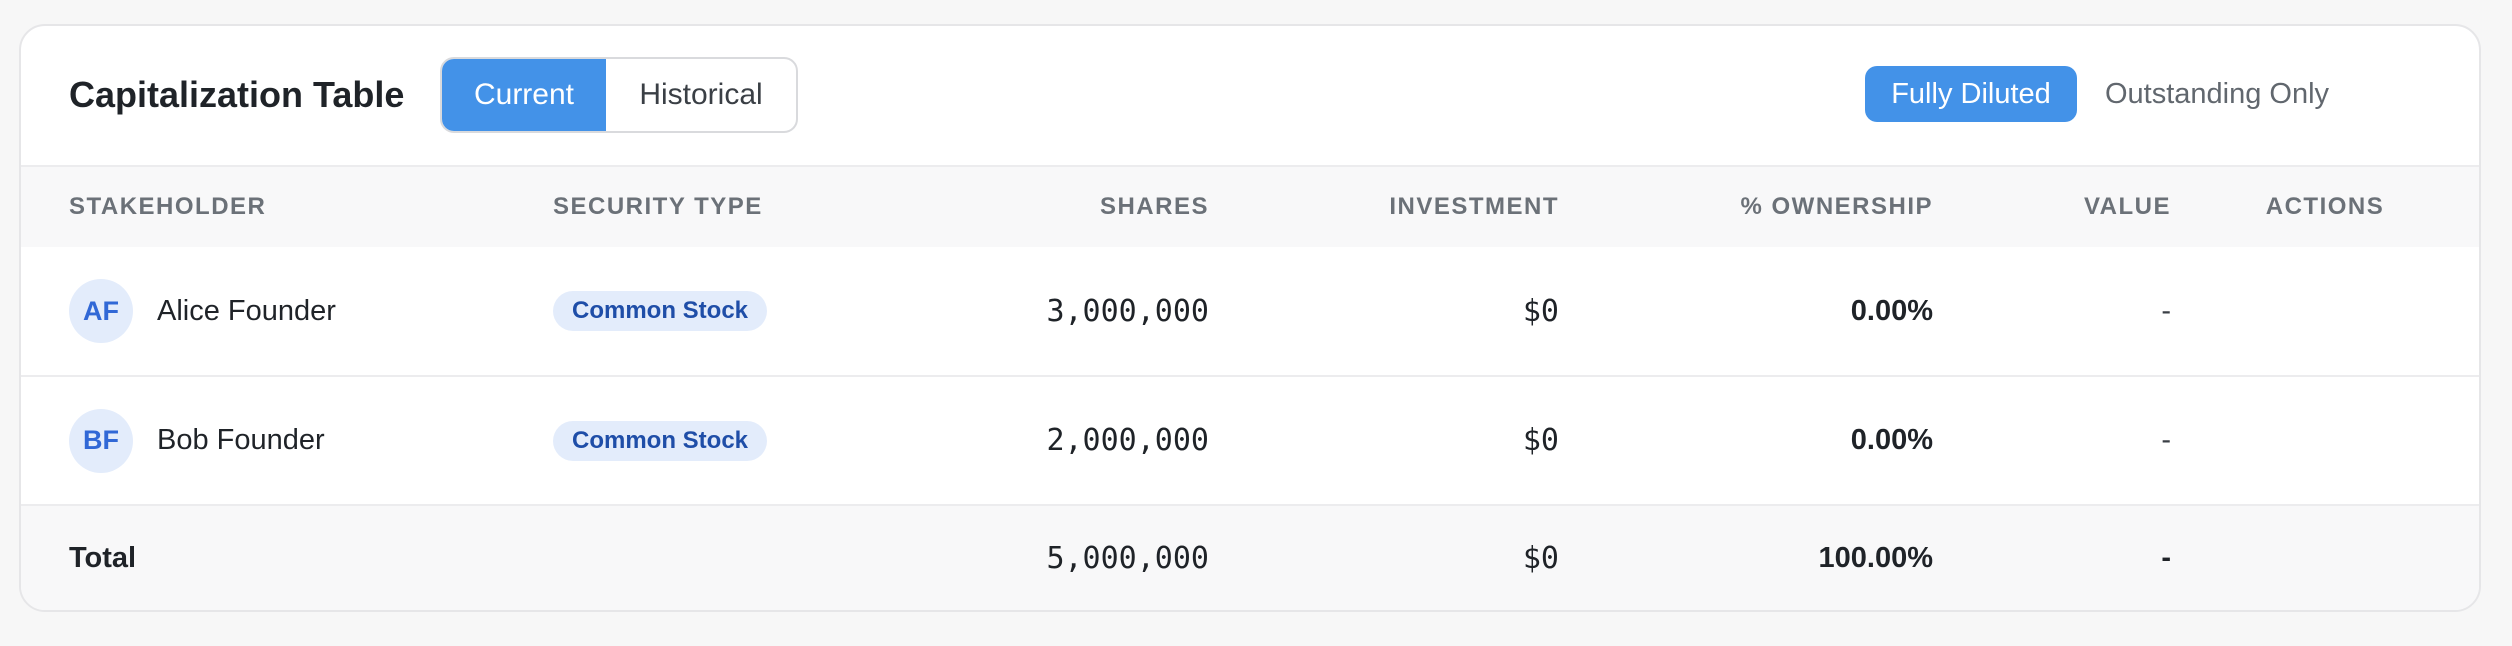  I want to click on page-title: Capitalization Table, so click(237, 94).